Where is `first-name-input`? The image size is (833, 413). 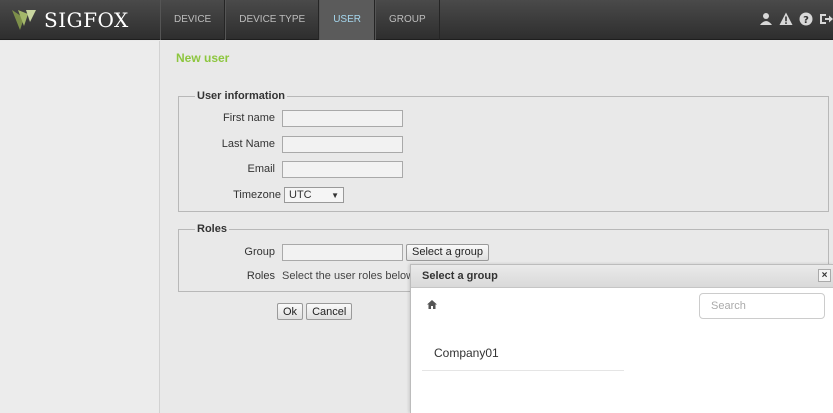 first-name-input is located at coordinates (342, 118).